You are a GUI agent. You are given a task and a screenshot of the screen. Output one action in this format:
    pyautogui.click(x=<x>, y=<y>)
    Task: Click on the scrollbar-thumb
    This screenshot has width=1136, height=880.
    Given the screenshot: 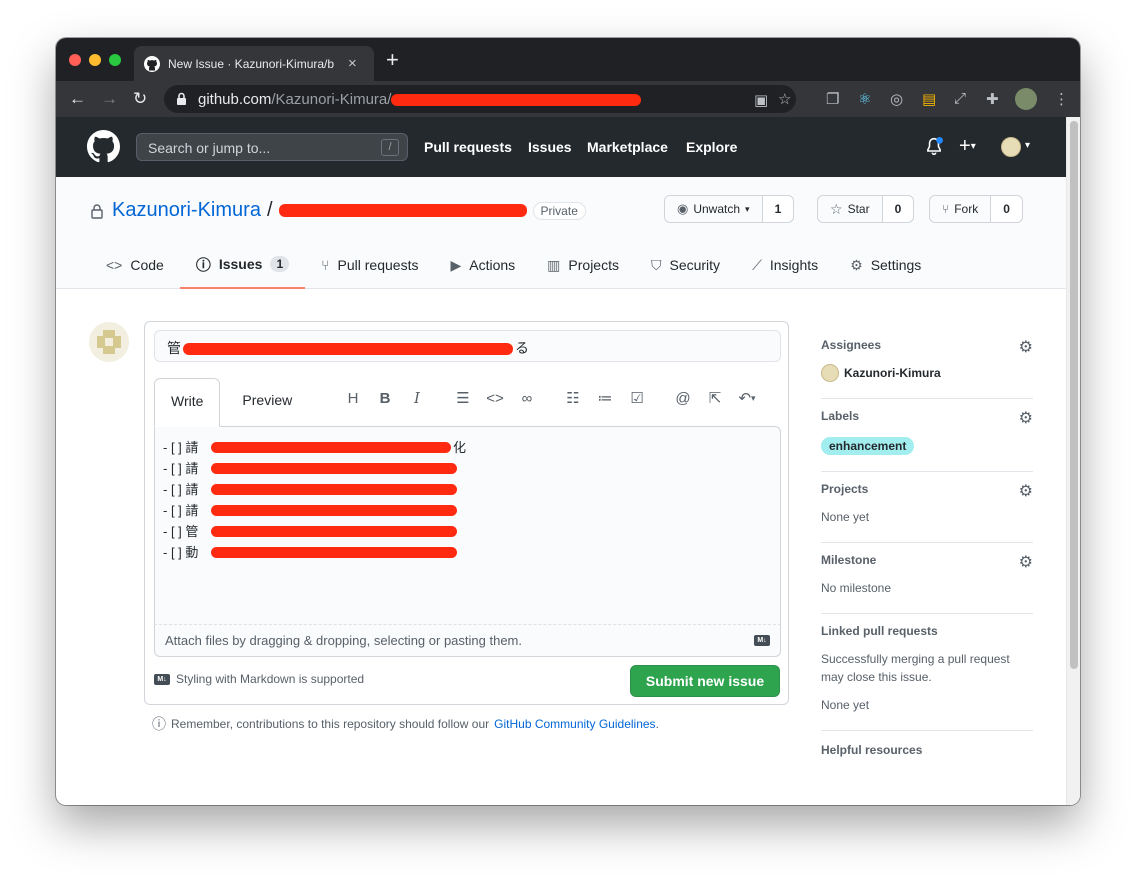 What is the action you would take?
    pyautogui.click(x=1074, y=395)
    